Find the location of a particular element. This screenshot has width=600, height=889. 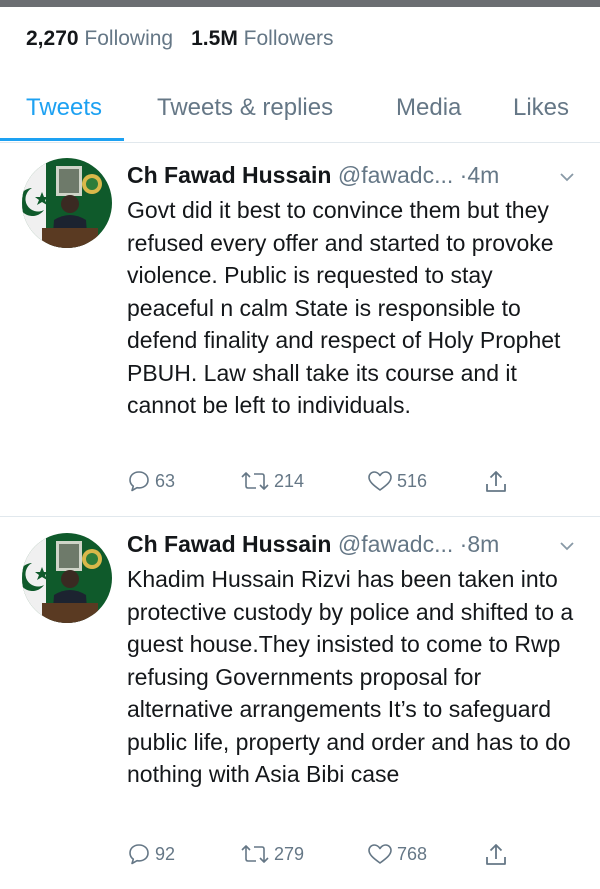

profile-tabs: Tweets Tweets & replies Media Likes is located at coordinates (300, 116).